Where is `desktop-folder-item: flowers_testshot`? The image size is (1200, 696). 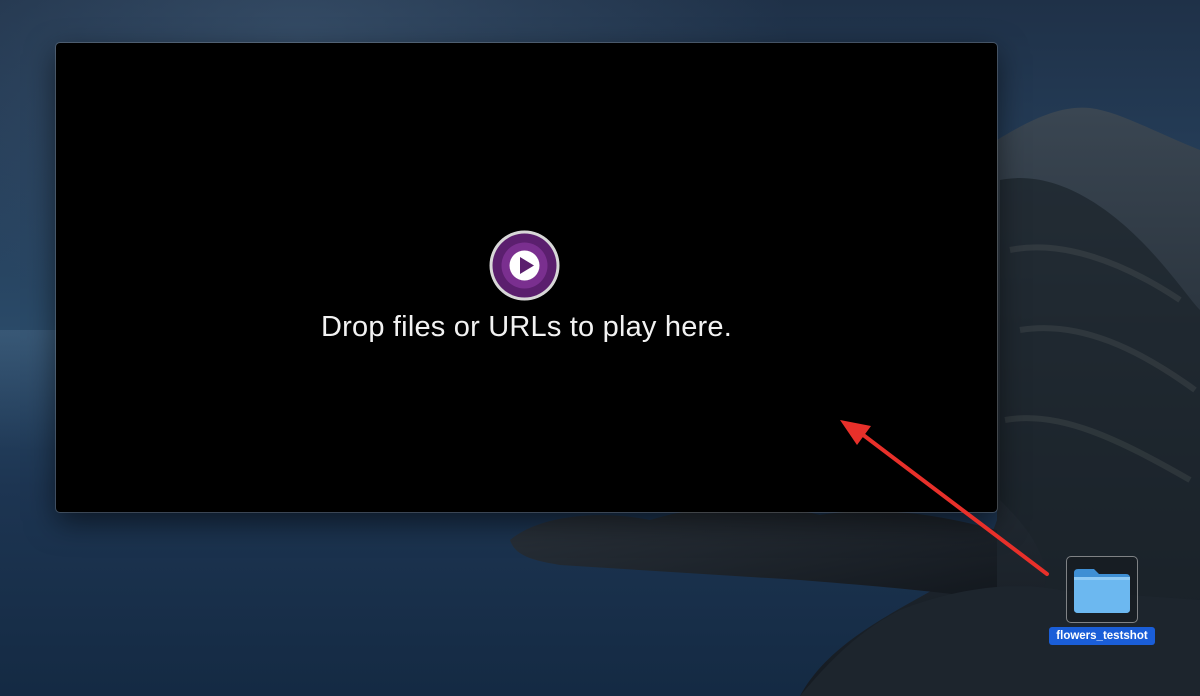 desktop-folder-item: flowers_testshot is located at coordinates (1103, 602).